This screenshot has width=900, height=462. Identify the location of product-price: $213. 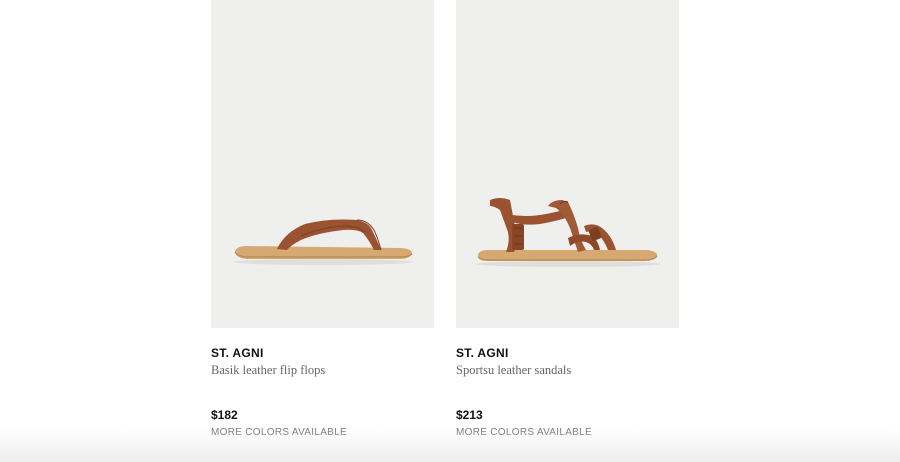
(469, 415).